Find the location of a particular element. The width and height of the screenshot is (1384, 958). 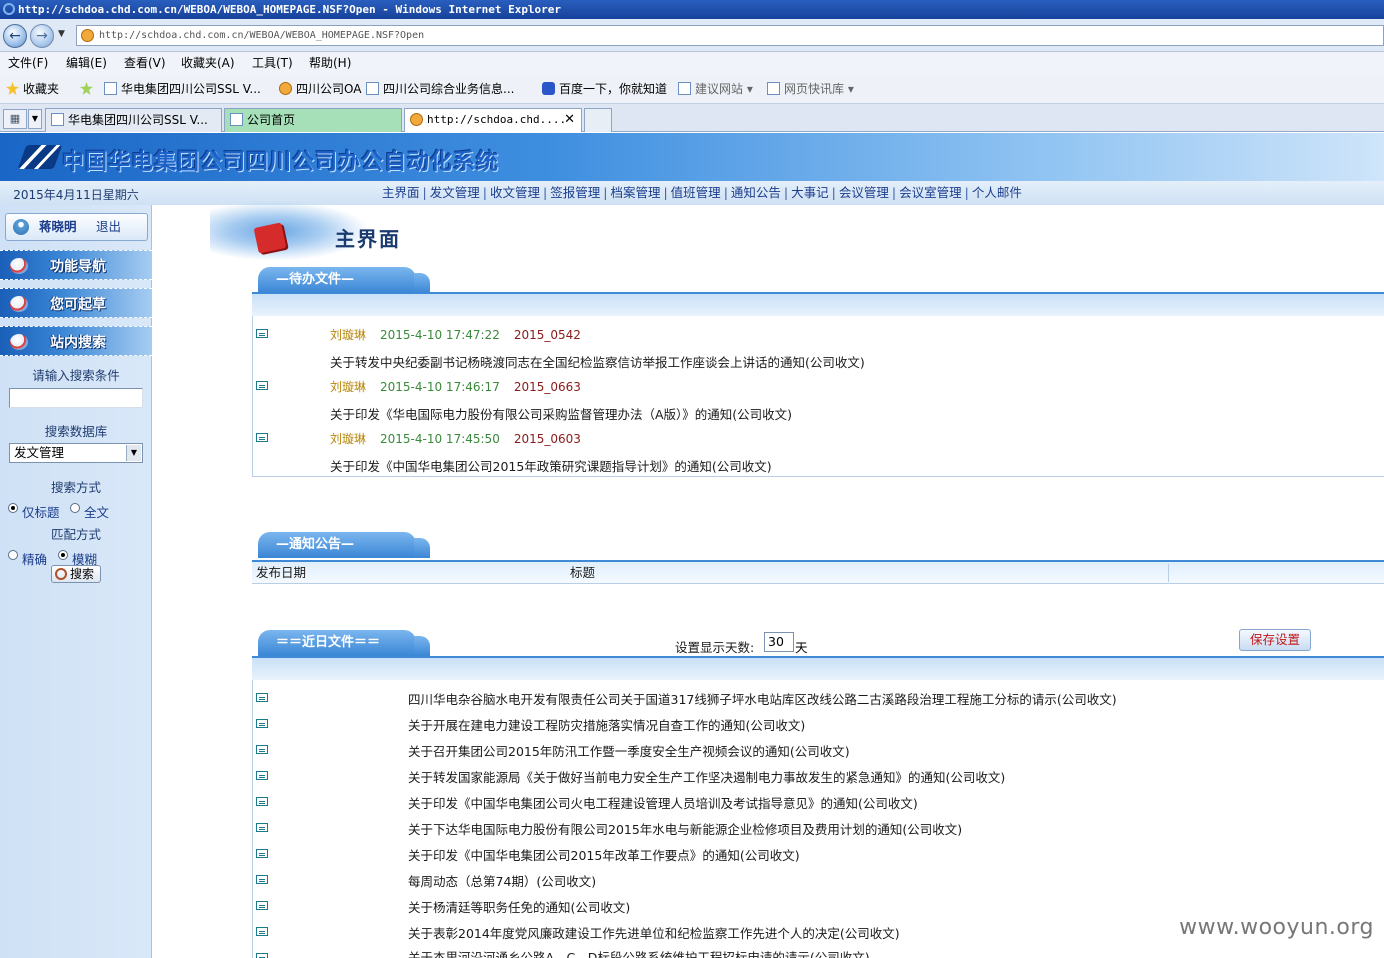

nav-mail: 个人邮件 is located at coordinates (997, 192).